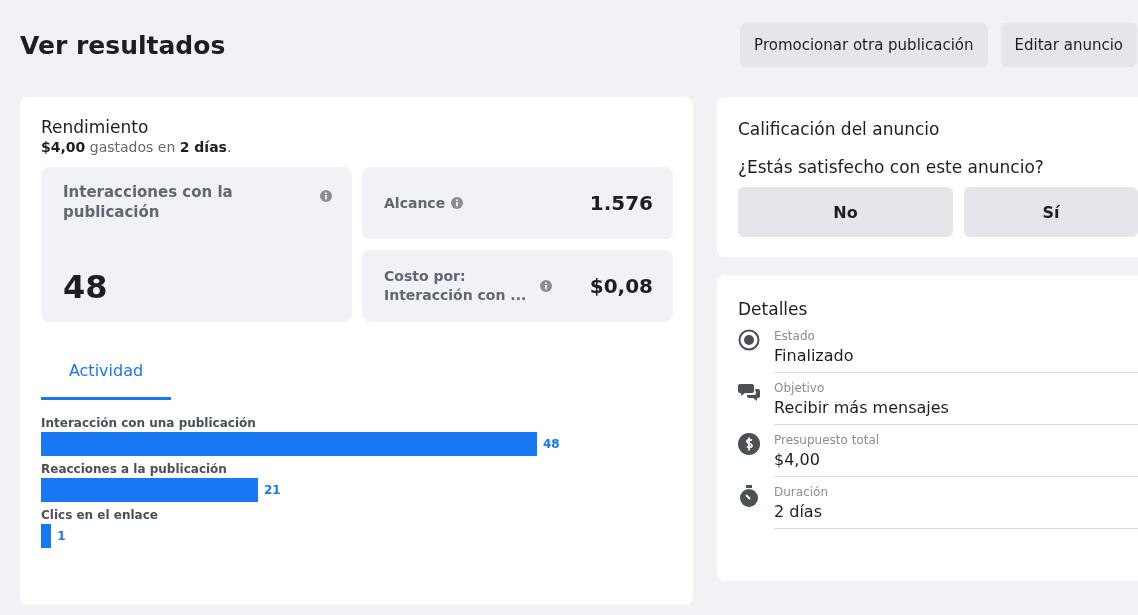 The width and height of the screenshot is (1138, 615). What do you see at coordinates (621, 285) in the screenshot?
I see `stat-value: $0,08` at bounding box center [621, 285].